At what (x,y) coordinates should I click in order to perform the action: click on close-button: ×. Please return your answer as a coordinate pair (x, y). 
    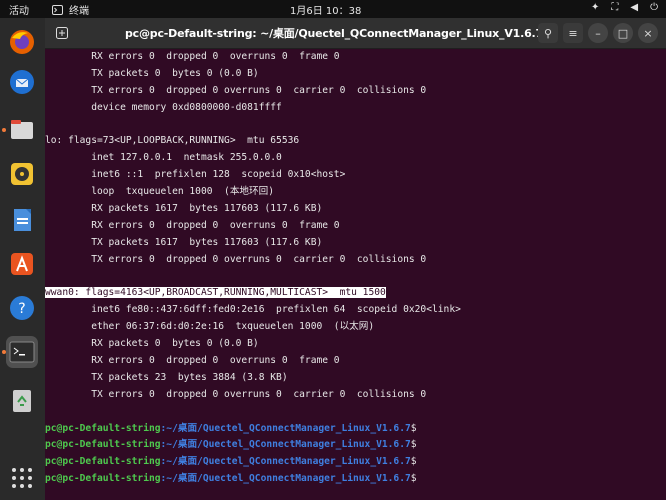
    Looking at the image, I should click on (648, 33).